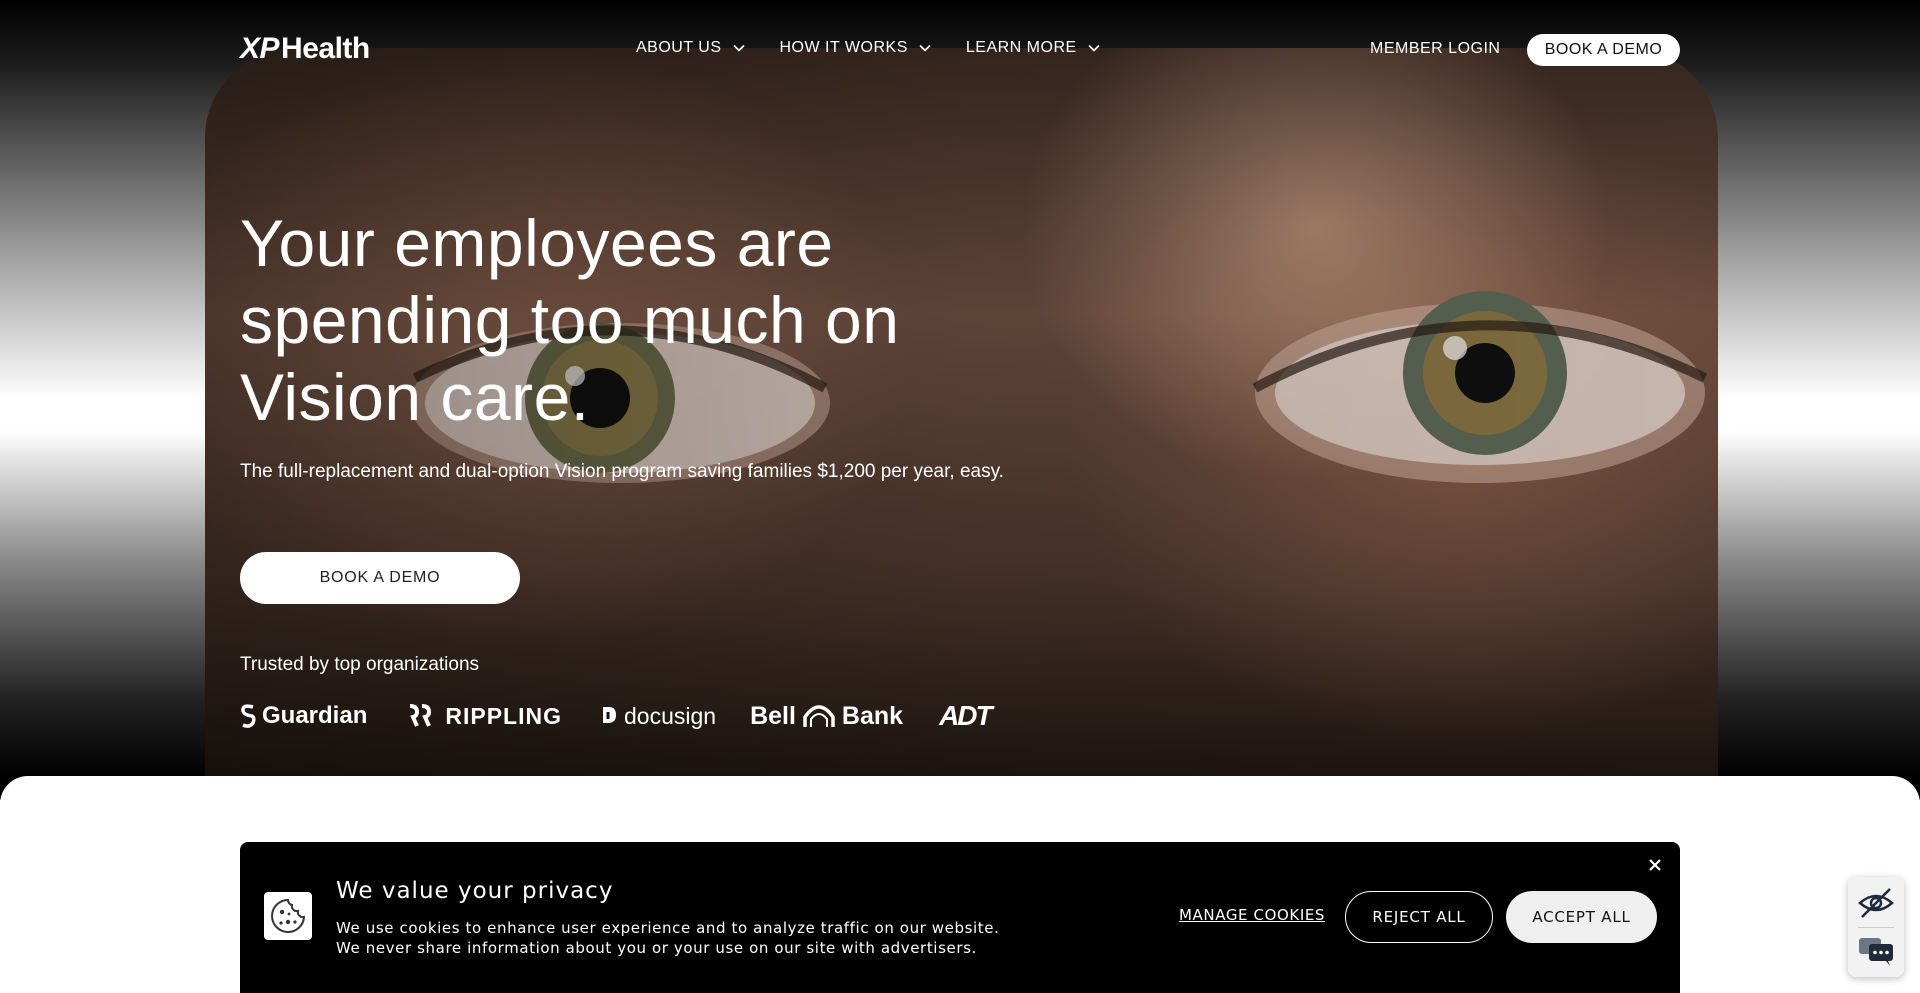 The width and height of the screenshot is (1920, 993). I want to click on nav-item-label: LEARN MORE, so click(1021, 47).